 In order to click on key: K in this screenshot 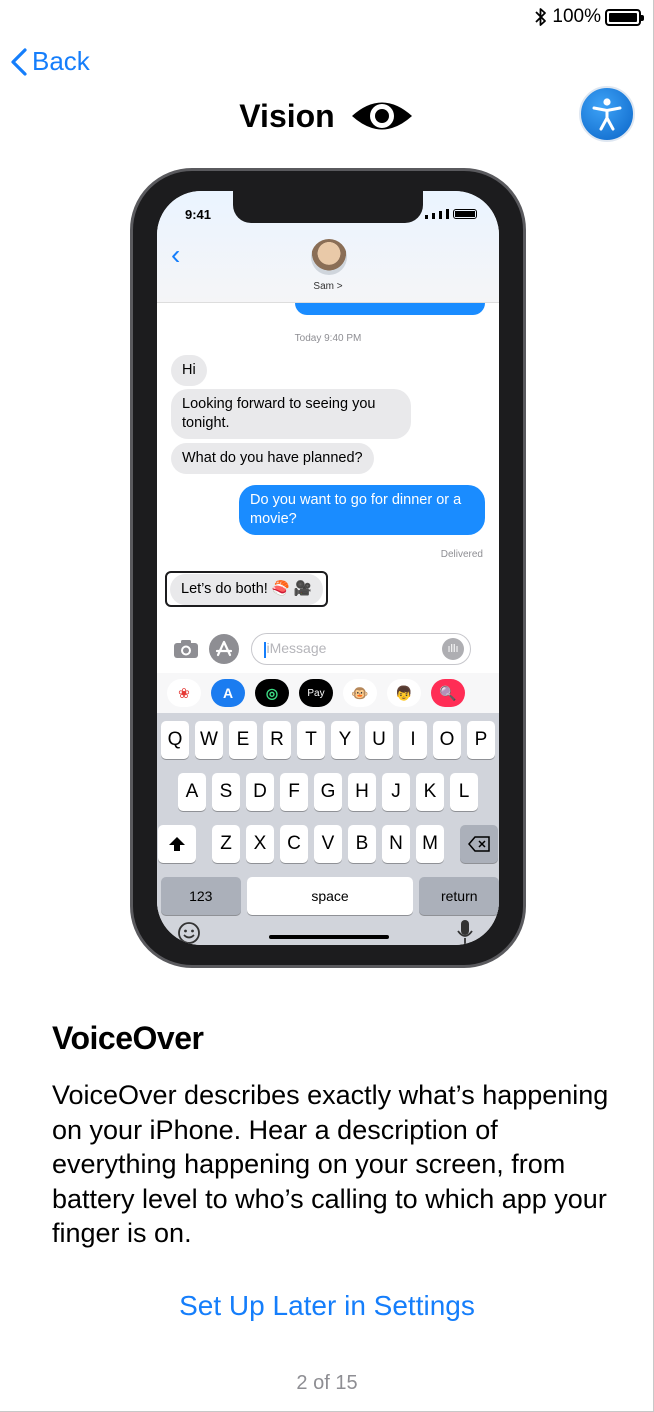, I will do `click(430, 792)`.